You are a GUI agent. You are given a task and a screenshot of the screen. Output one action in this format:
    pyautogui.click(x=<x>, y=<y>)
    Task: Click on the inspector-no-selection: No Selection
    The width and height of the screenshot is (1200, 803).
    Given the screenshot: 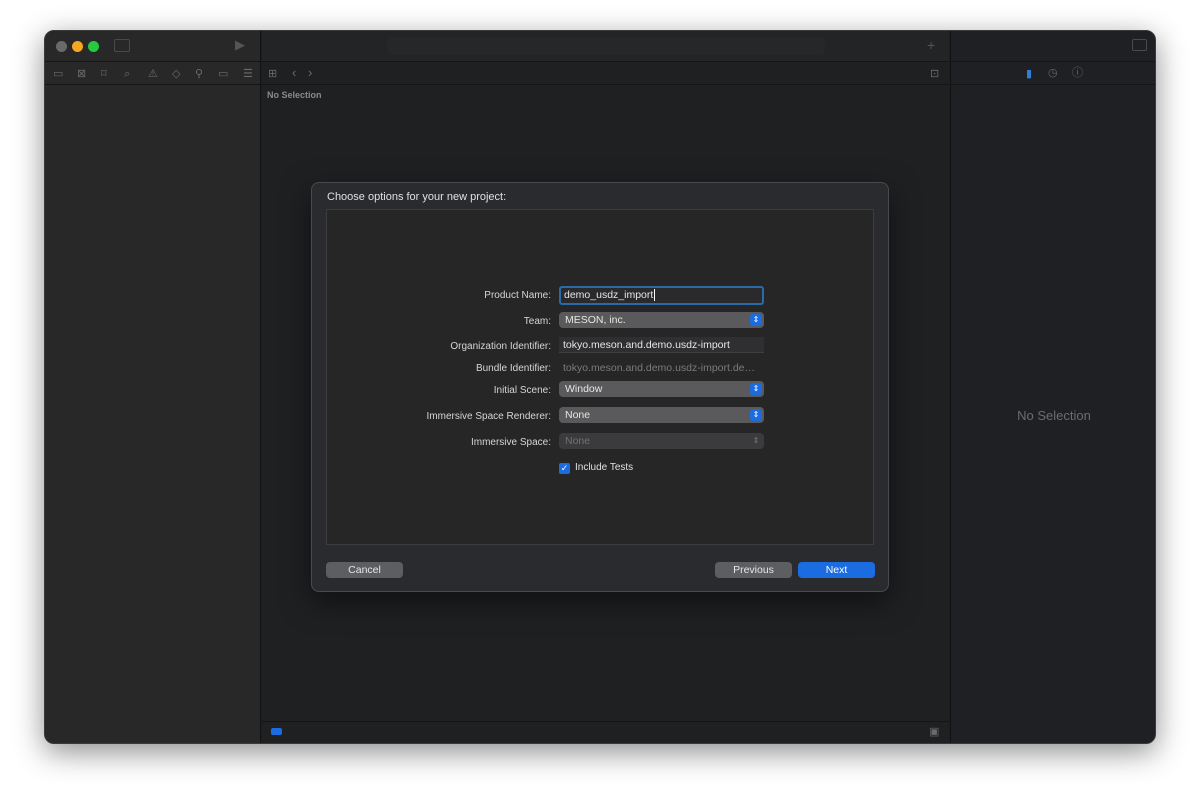 What is the action you would take?
    pyautogui.click(x=1054, y=415)
    